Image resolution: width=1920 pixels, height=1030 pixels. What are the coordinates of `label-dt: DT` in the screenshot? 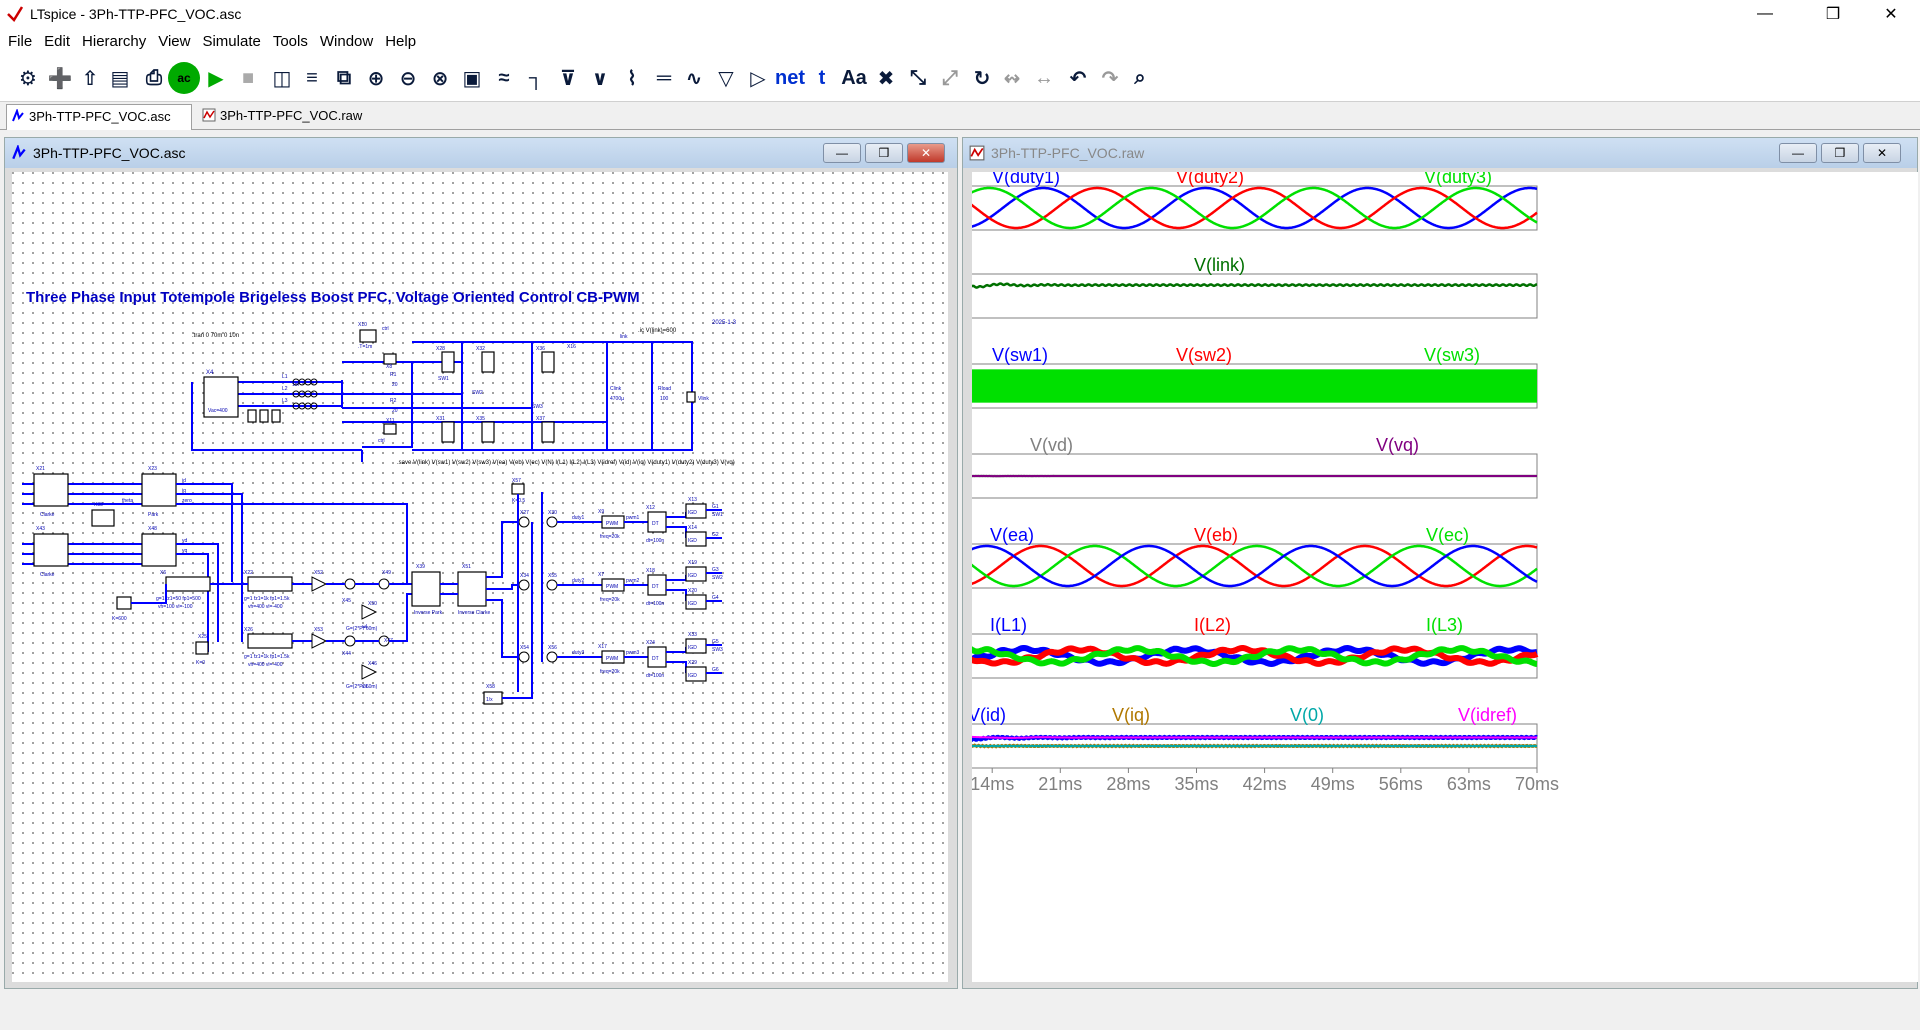 It's located at (655, 659).